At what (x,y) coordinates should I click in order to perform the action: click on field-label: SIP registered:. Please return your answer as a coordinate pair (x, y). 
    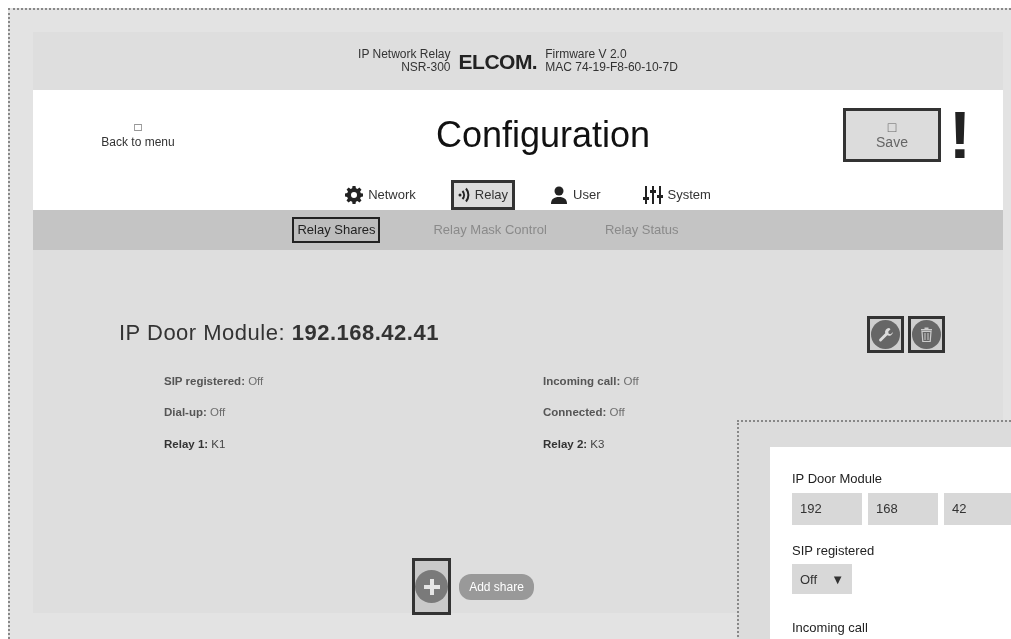
    Looking at the image, I should click on (204, 381).